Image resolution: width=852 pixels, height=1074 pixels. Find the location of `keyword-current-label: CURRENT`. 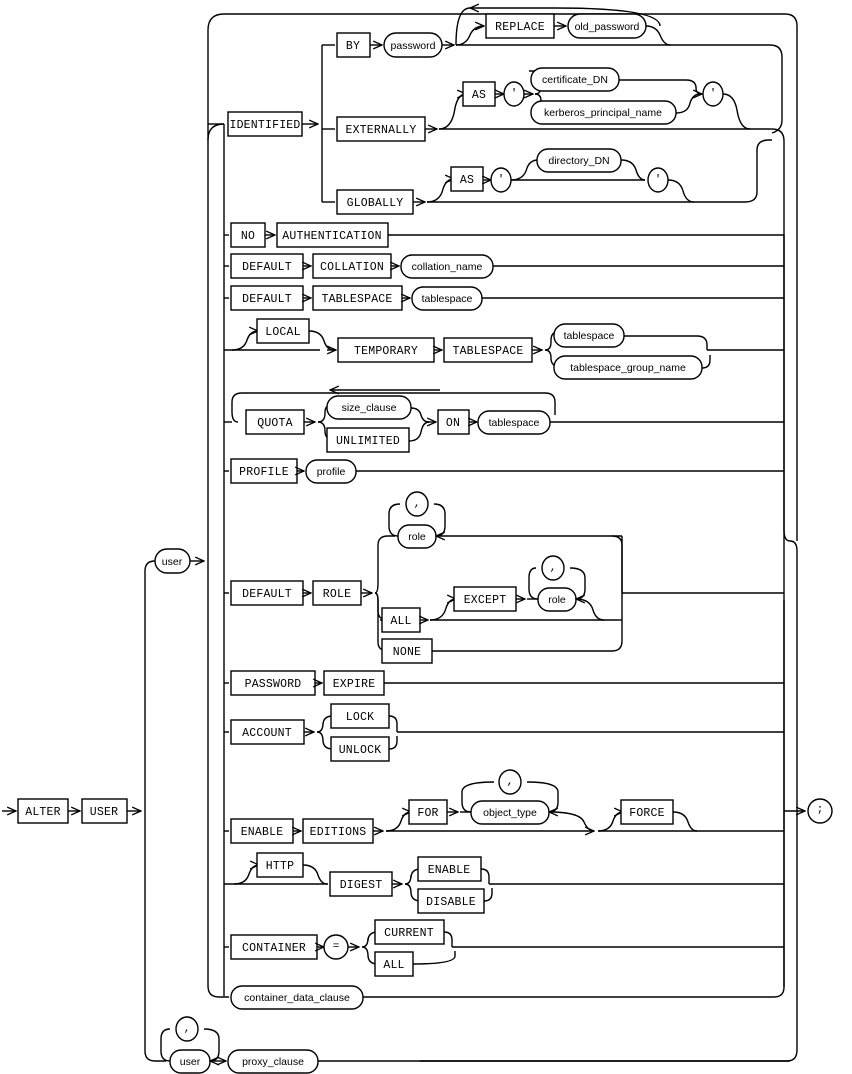

keyword-current-label: CURRENT is located at coordinates (409, 933).